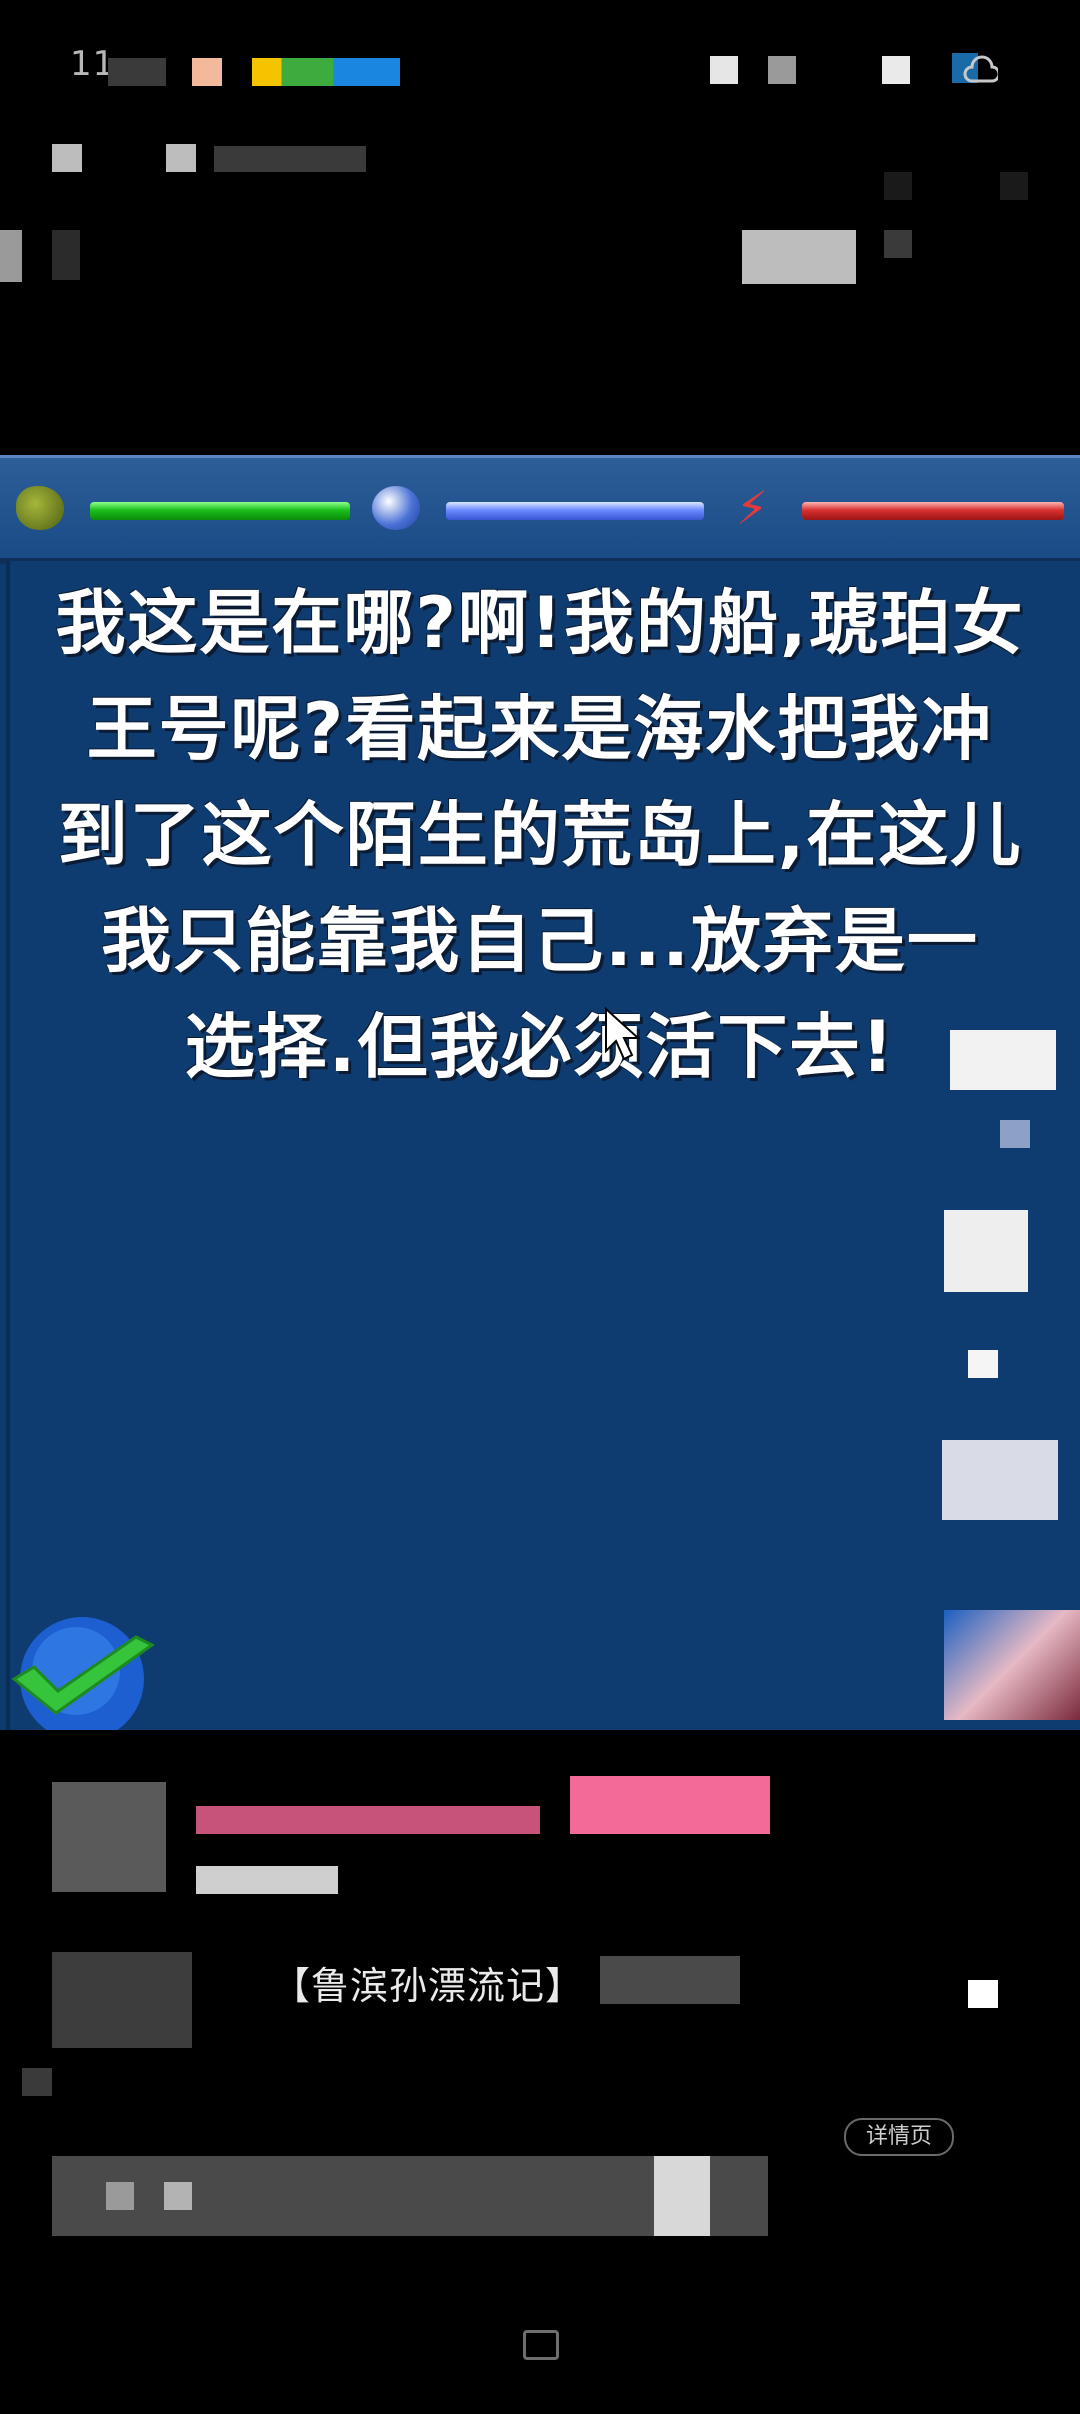 This screenshot has width=1080, height=2414. What do you see at coordinates (40, 508) in the screenshot?
I see `turtle-icon` at bounding box center [40, 508].